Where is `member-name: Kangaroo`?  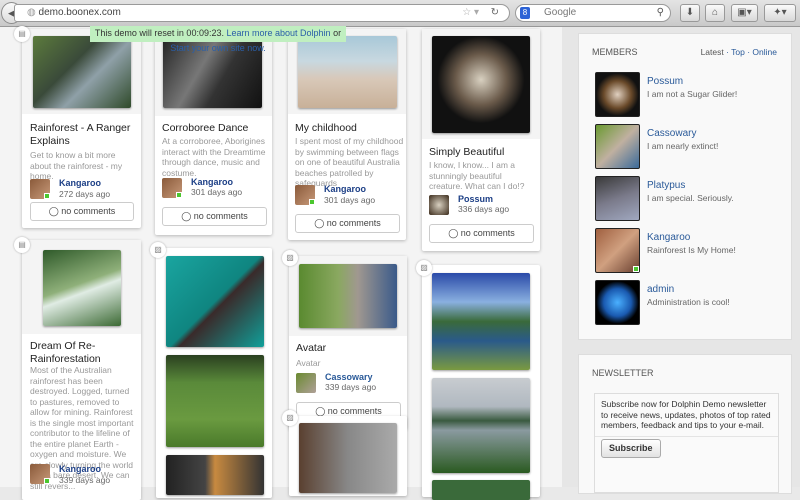 member-name: Kangaroo is located at coordinates (668, 237).